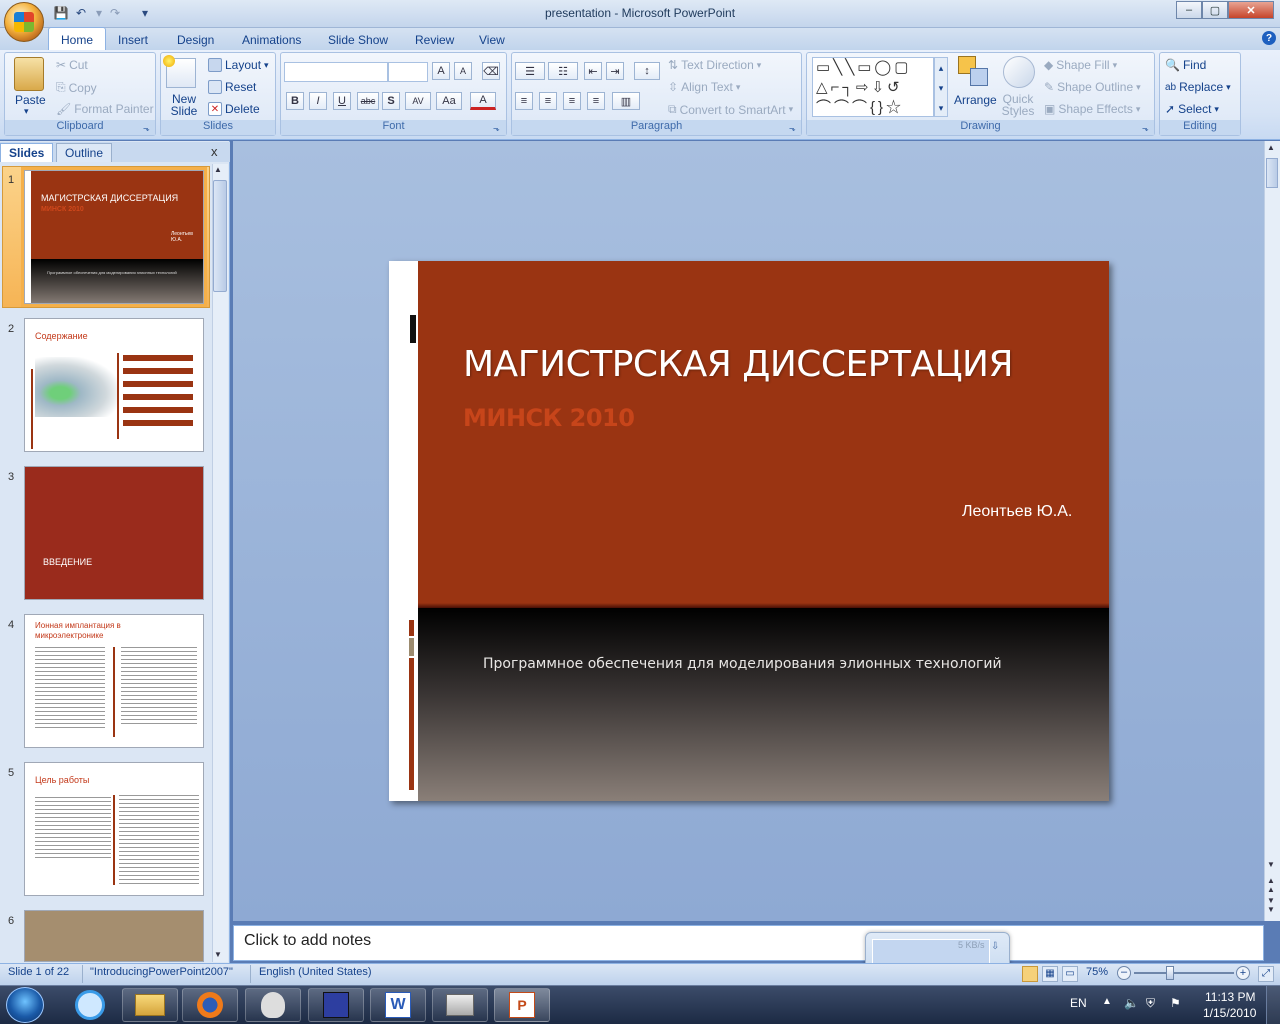 This screenshot has height=1024, width=1280. What do you see at coordinates (563, 71) in the screenshot?
I see `numbering-icon: ☷` at bounding box center [563, 71].